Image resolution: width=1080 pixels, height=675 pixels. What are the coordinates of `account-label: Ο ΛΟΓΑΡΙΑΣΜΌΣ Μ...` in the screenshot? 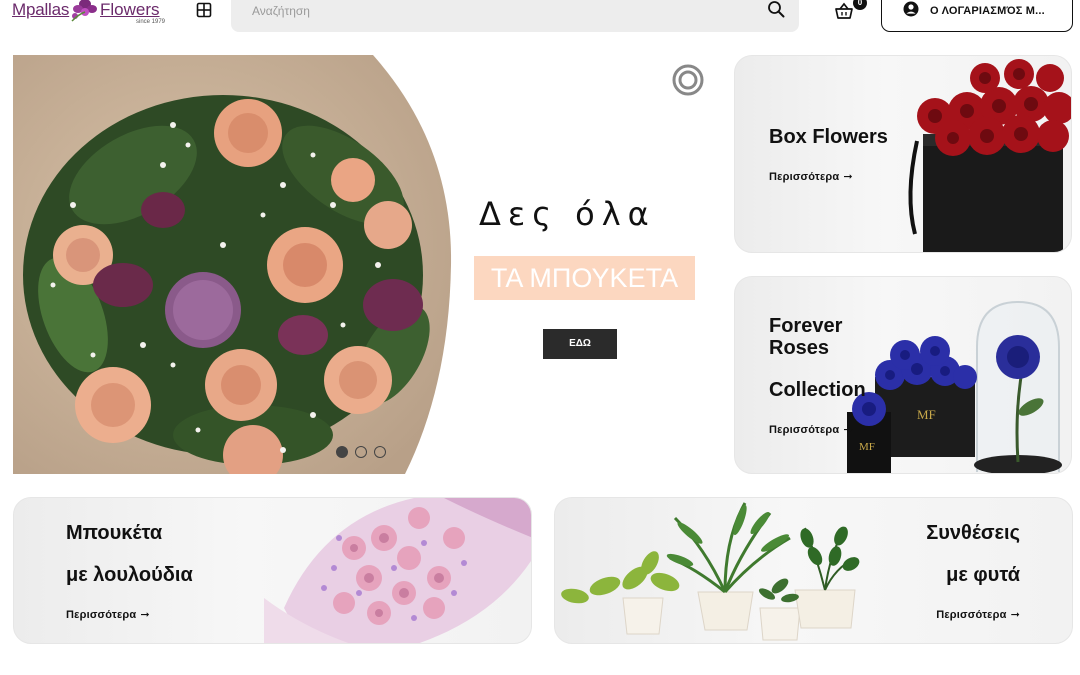 It's located at (987, 11).